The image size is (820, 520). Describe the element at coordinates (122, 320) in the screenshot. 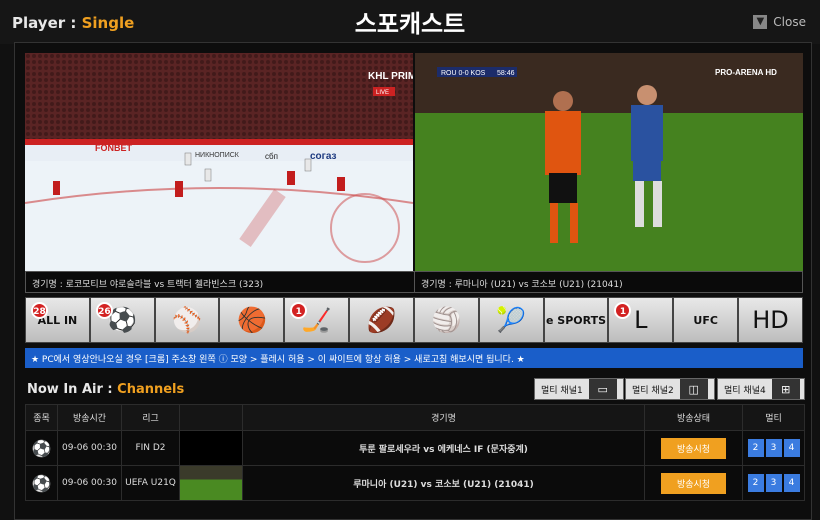

I see `sport-filter-soccer: ⚽ 26` at that location.